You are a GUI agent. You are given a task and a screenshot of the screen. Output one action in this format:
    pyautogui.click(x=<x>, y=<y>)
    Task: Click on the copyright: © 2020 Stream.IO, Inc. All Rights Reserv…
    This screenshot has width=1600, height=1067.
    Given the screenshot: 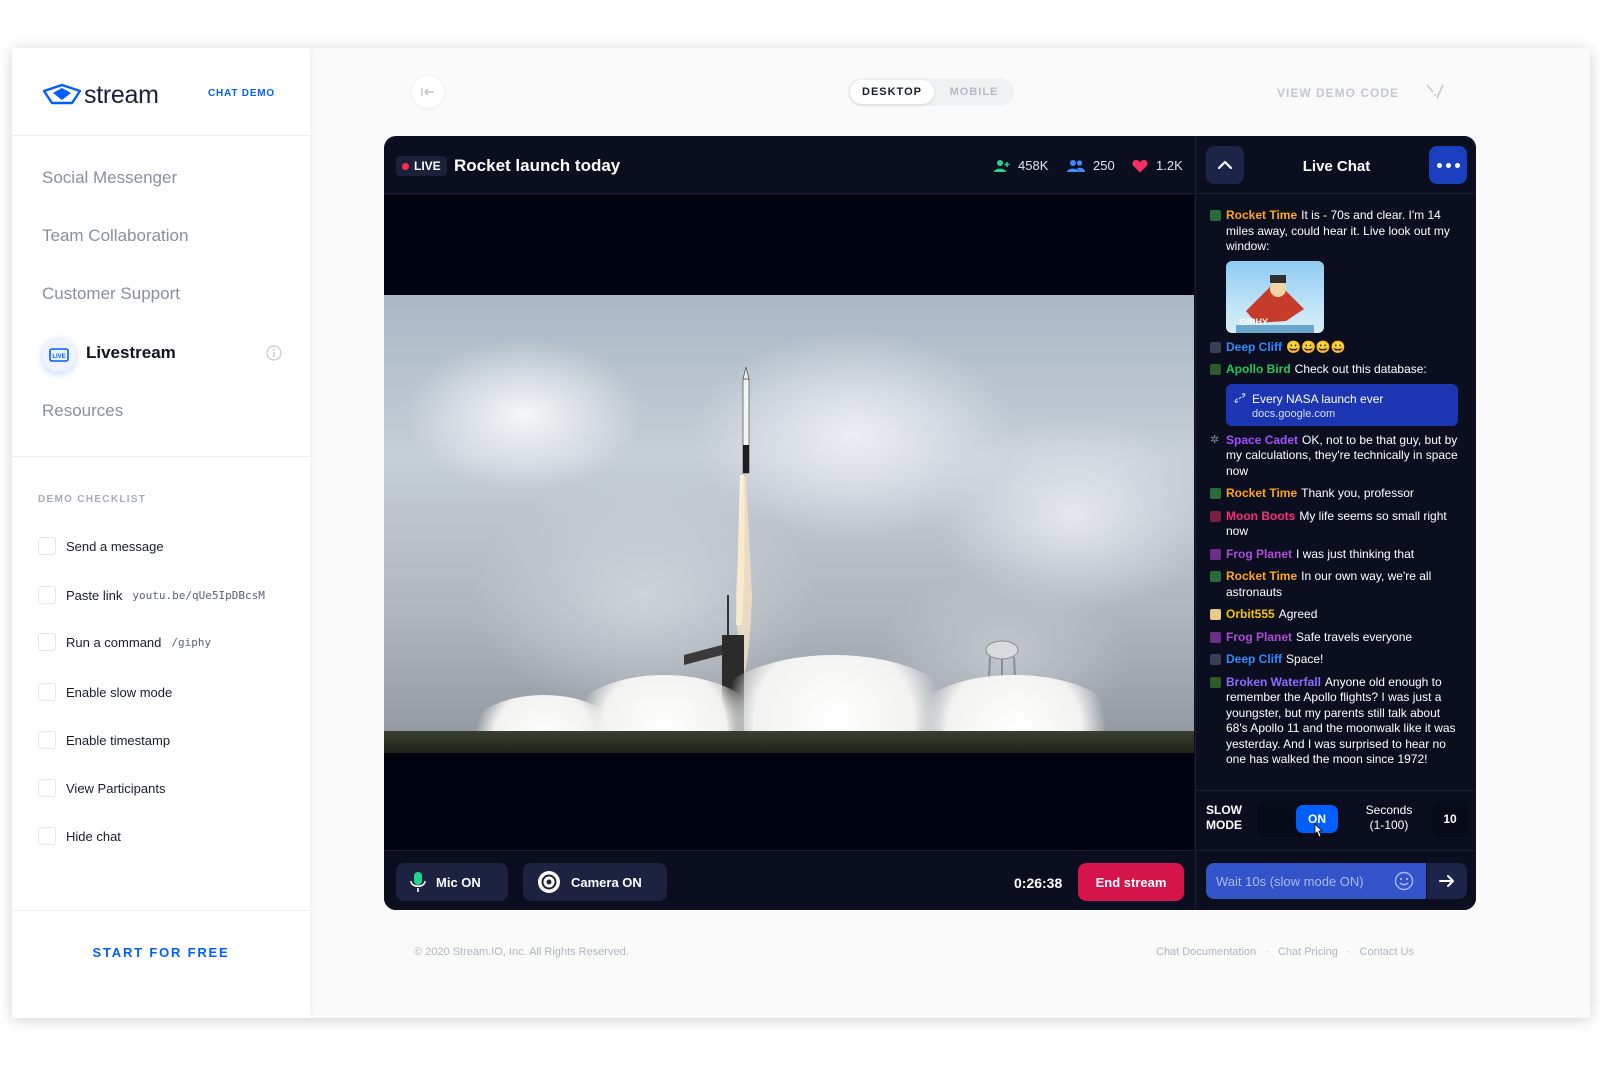 What is the action you would take?
    pyautogui.click(x=521, y=952)
    